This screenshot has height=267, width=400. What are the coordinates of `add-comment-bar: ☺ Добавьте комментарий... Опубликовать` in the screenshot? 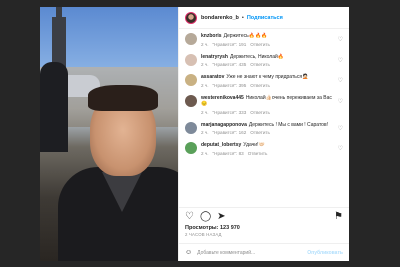 It's located at (264, 252).